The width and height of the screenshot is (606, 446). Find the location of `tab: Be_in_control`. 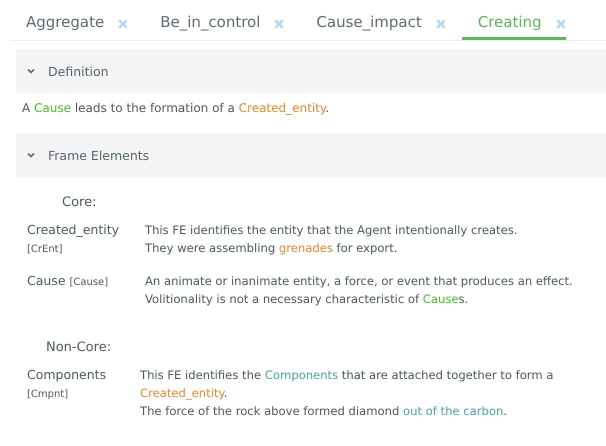

tab: Be_in_control is located at coordinates (222, 23).